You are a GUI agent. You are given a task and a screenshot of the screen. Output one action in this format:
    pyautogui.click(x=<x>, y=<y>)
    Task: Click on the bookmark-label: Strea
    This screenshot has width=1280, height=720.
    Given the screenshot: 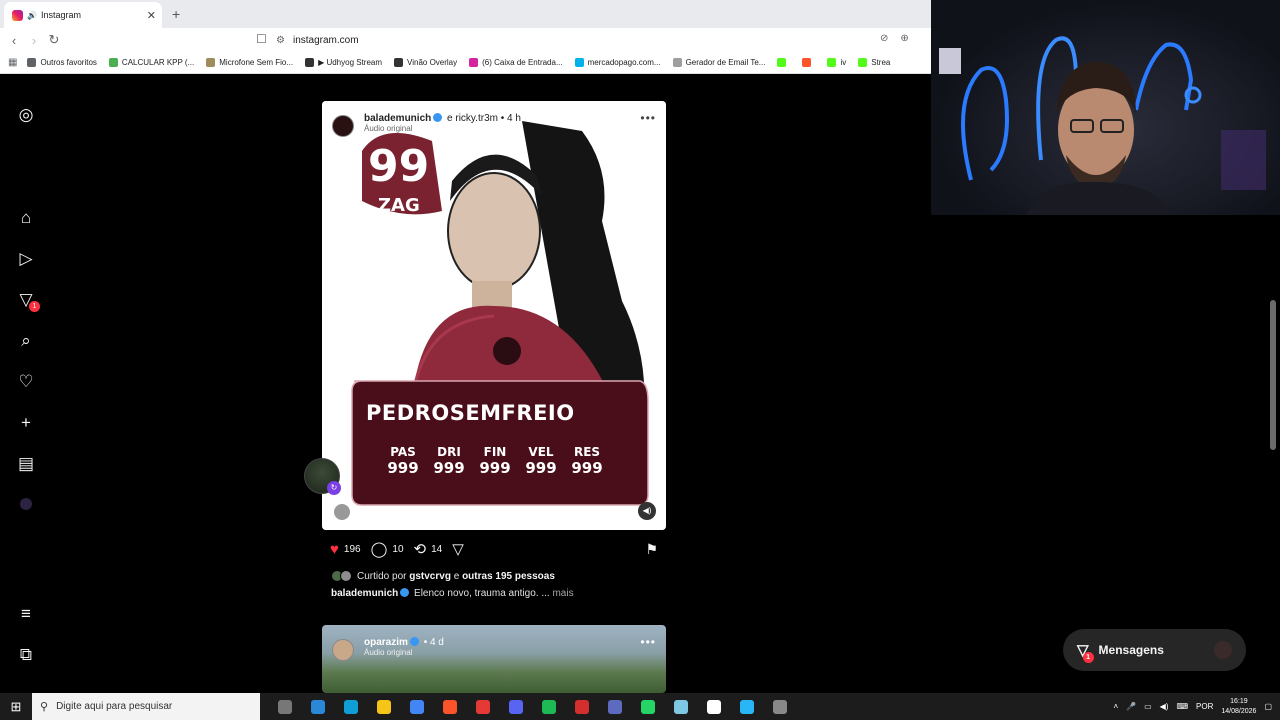 What is the action you would take?
    pyautogui.click(x=881, y=62)
    